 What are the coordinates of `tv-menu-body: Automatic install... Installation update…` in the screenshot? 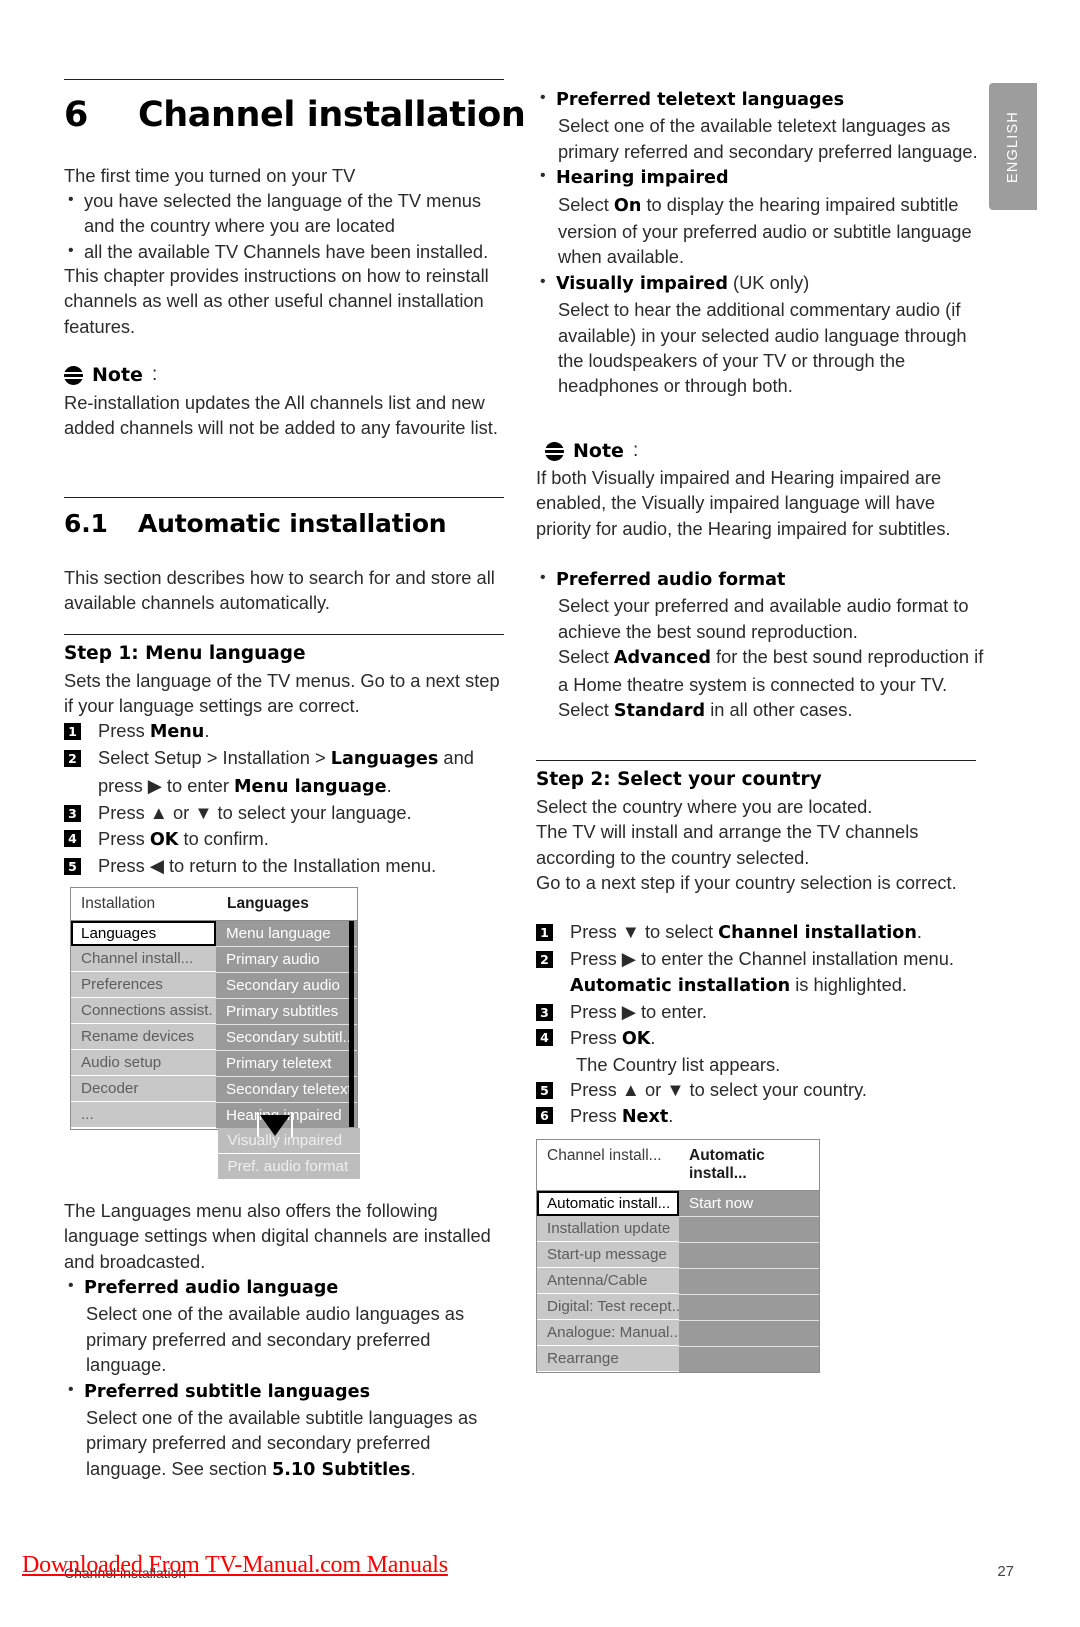 It's located at (678, 1281).